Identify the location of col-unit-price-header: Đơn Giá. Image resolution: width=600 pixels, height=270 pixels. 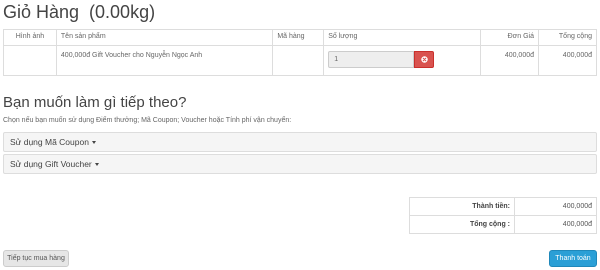
(510, 37).